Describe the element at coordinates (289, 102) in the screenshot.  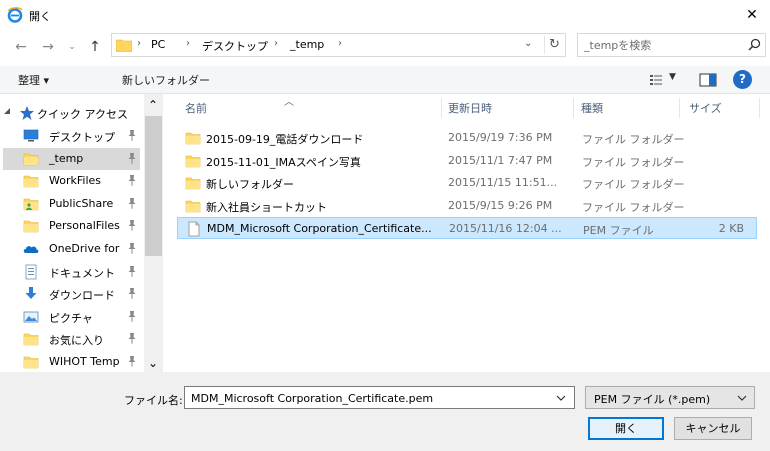
I see `sort-ascending-icon: ︿` at that location.